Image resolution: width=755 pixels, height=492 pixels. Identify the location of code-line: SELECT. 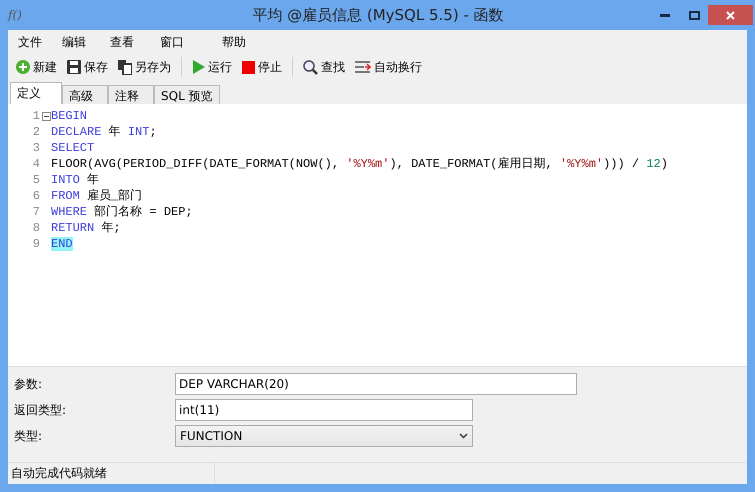
(72, 148).